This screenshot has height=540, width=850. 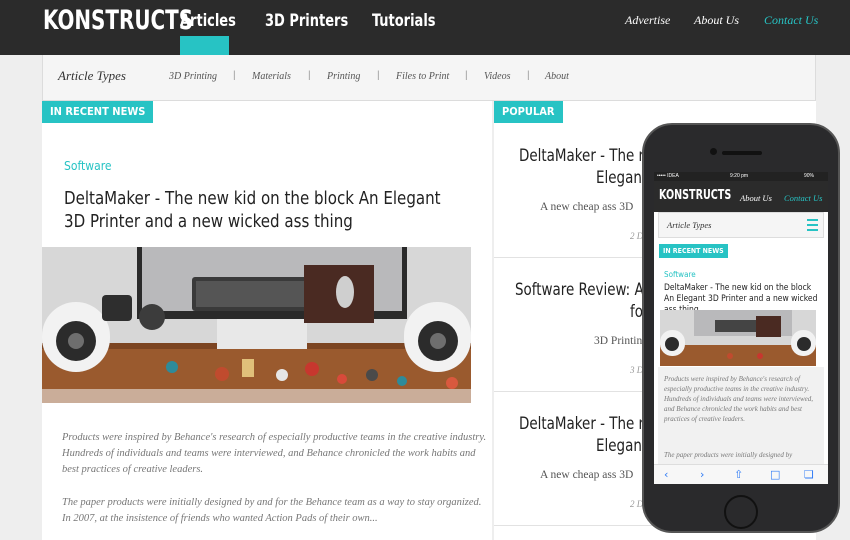 I want to click on phone-article-hero-image, so click(x=738, y=338).